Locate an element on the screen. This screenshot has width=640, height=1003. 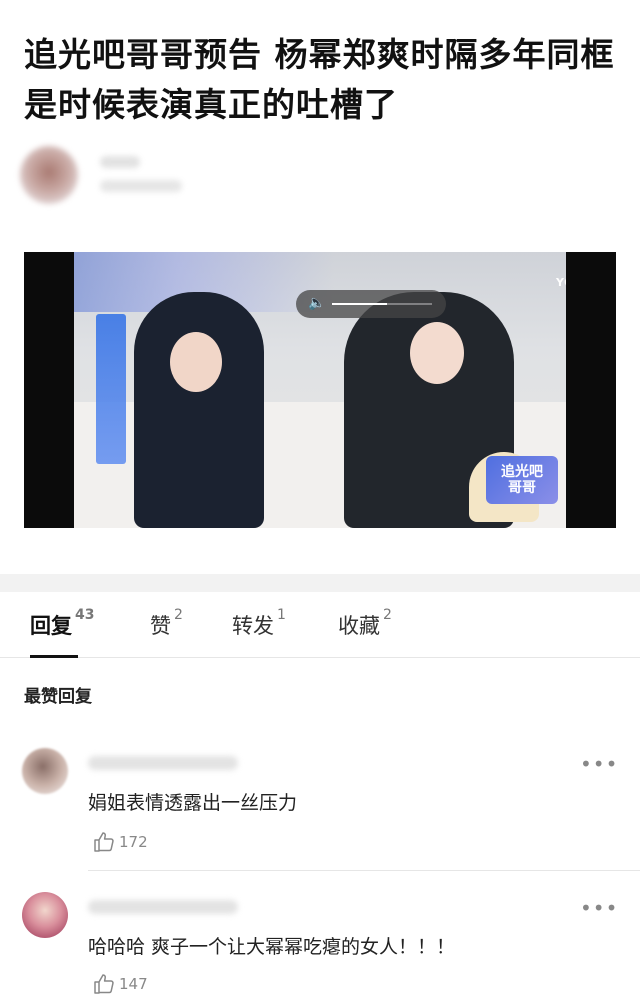
person-left-face is located at coordinates (196, 362).